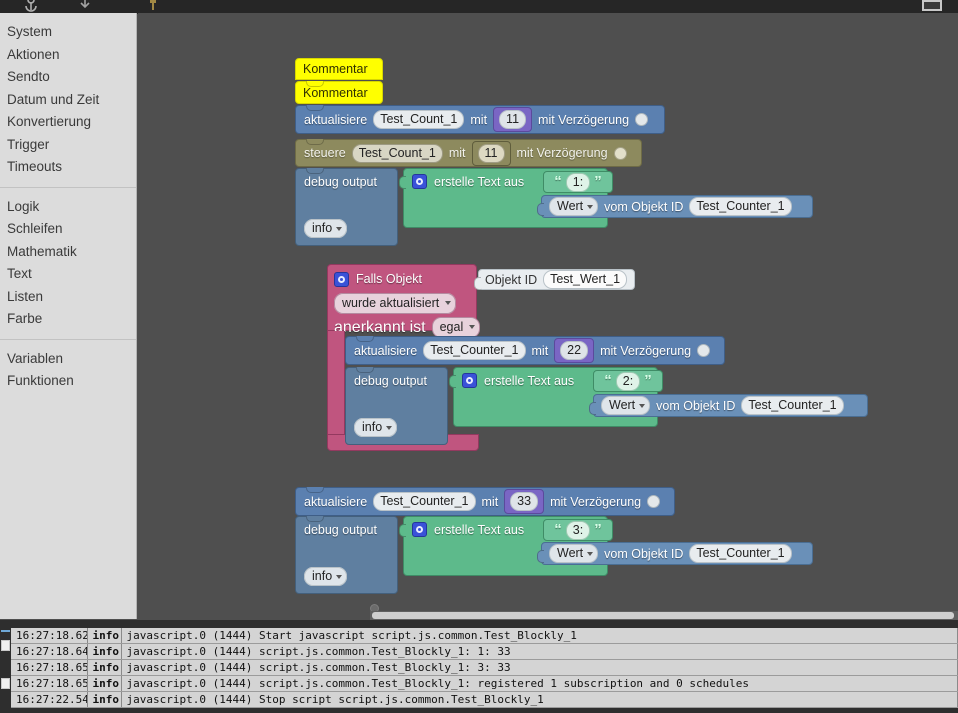 Image resolution: width=958 pixels, height=713 pixels. I want to click on trigger-condition-dropdown: wurde aktualisiert, so click(395, 303).